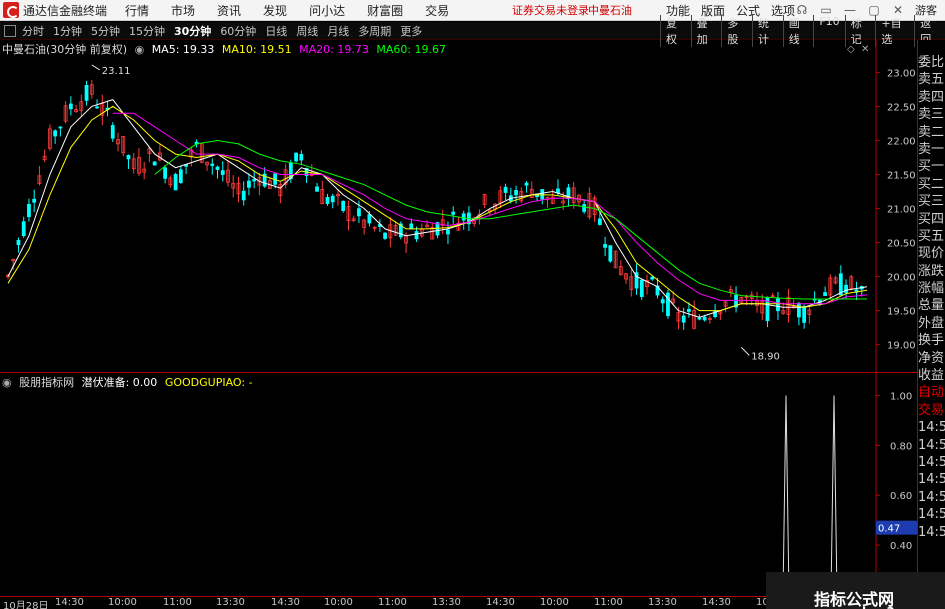 The height and width of the screenshot is (609, 945). Describe the element at coordinates (338, 31) in the screenshot. I see `period-month: 月线` at that location.